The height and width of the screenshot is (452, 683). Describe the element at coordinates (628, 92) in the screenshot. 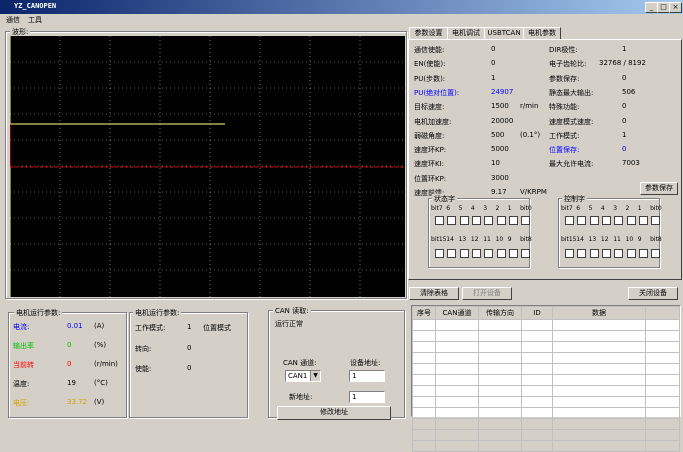

I see `param-value: 506` at that location.